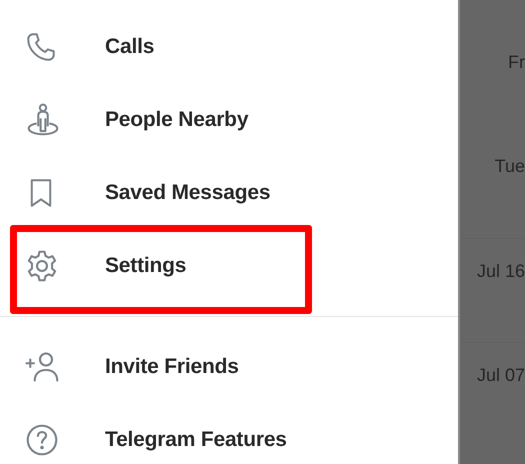 This screenshot has height=464, width=525. Describe the element at coordinates (42, 440) in the screenshot. I see `help-icon` at that location.